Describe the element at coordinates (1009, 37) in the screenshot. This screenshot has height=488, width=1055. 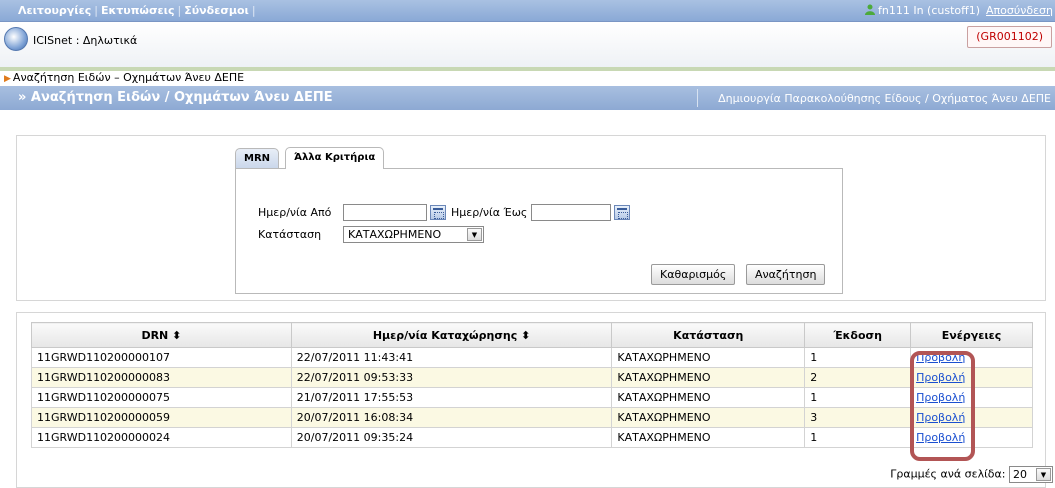
I see `office-code-badge: (GR001102)` at that location.